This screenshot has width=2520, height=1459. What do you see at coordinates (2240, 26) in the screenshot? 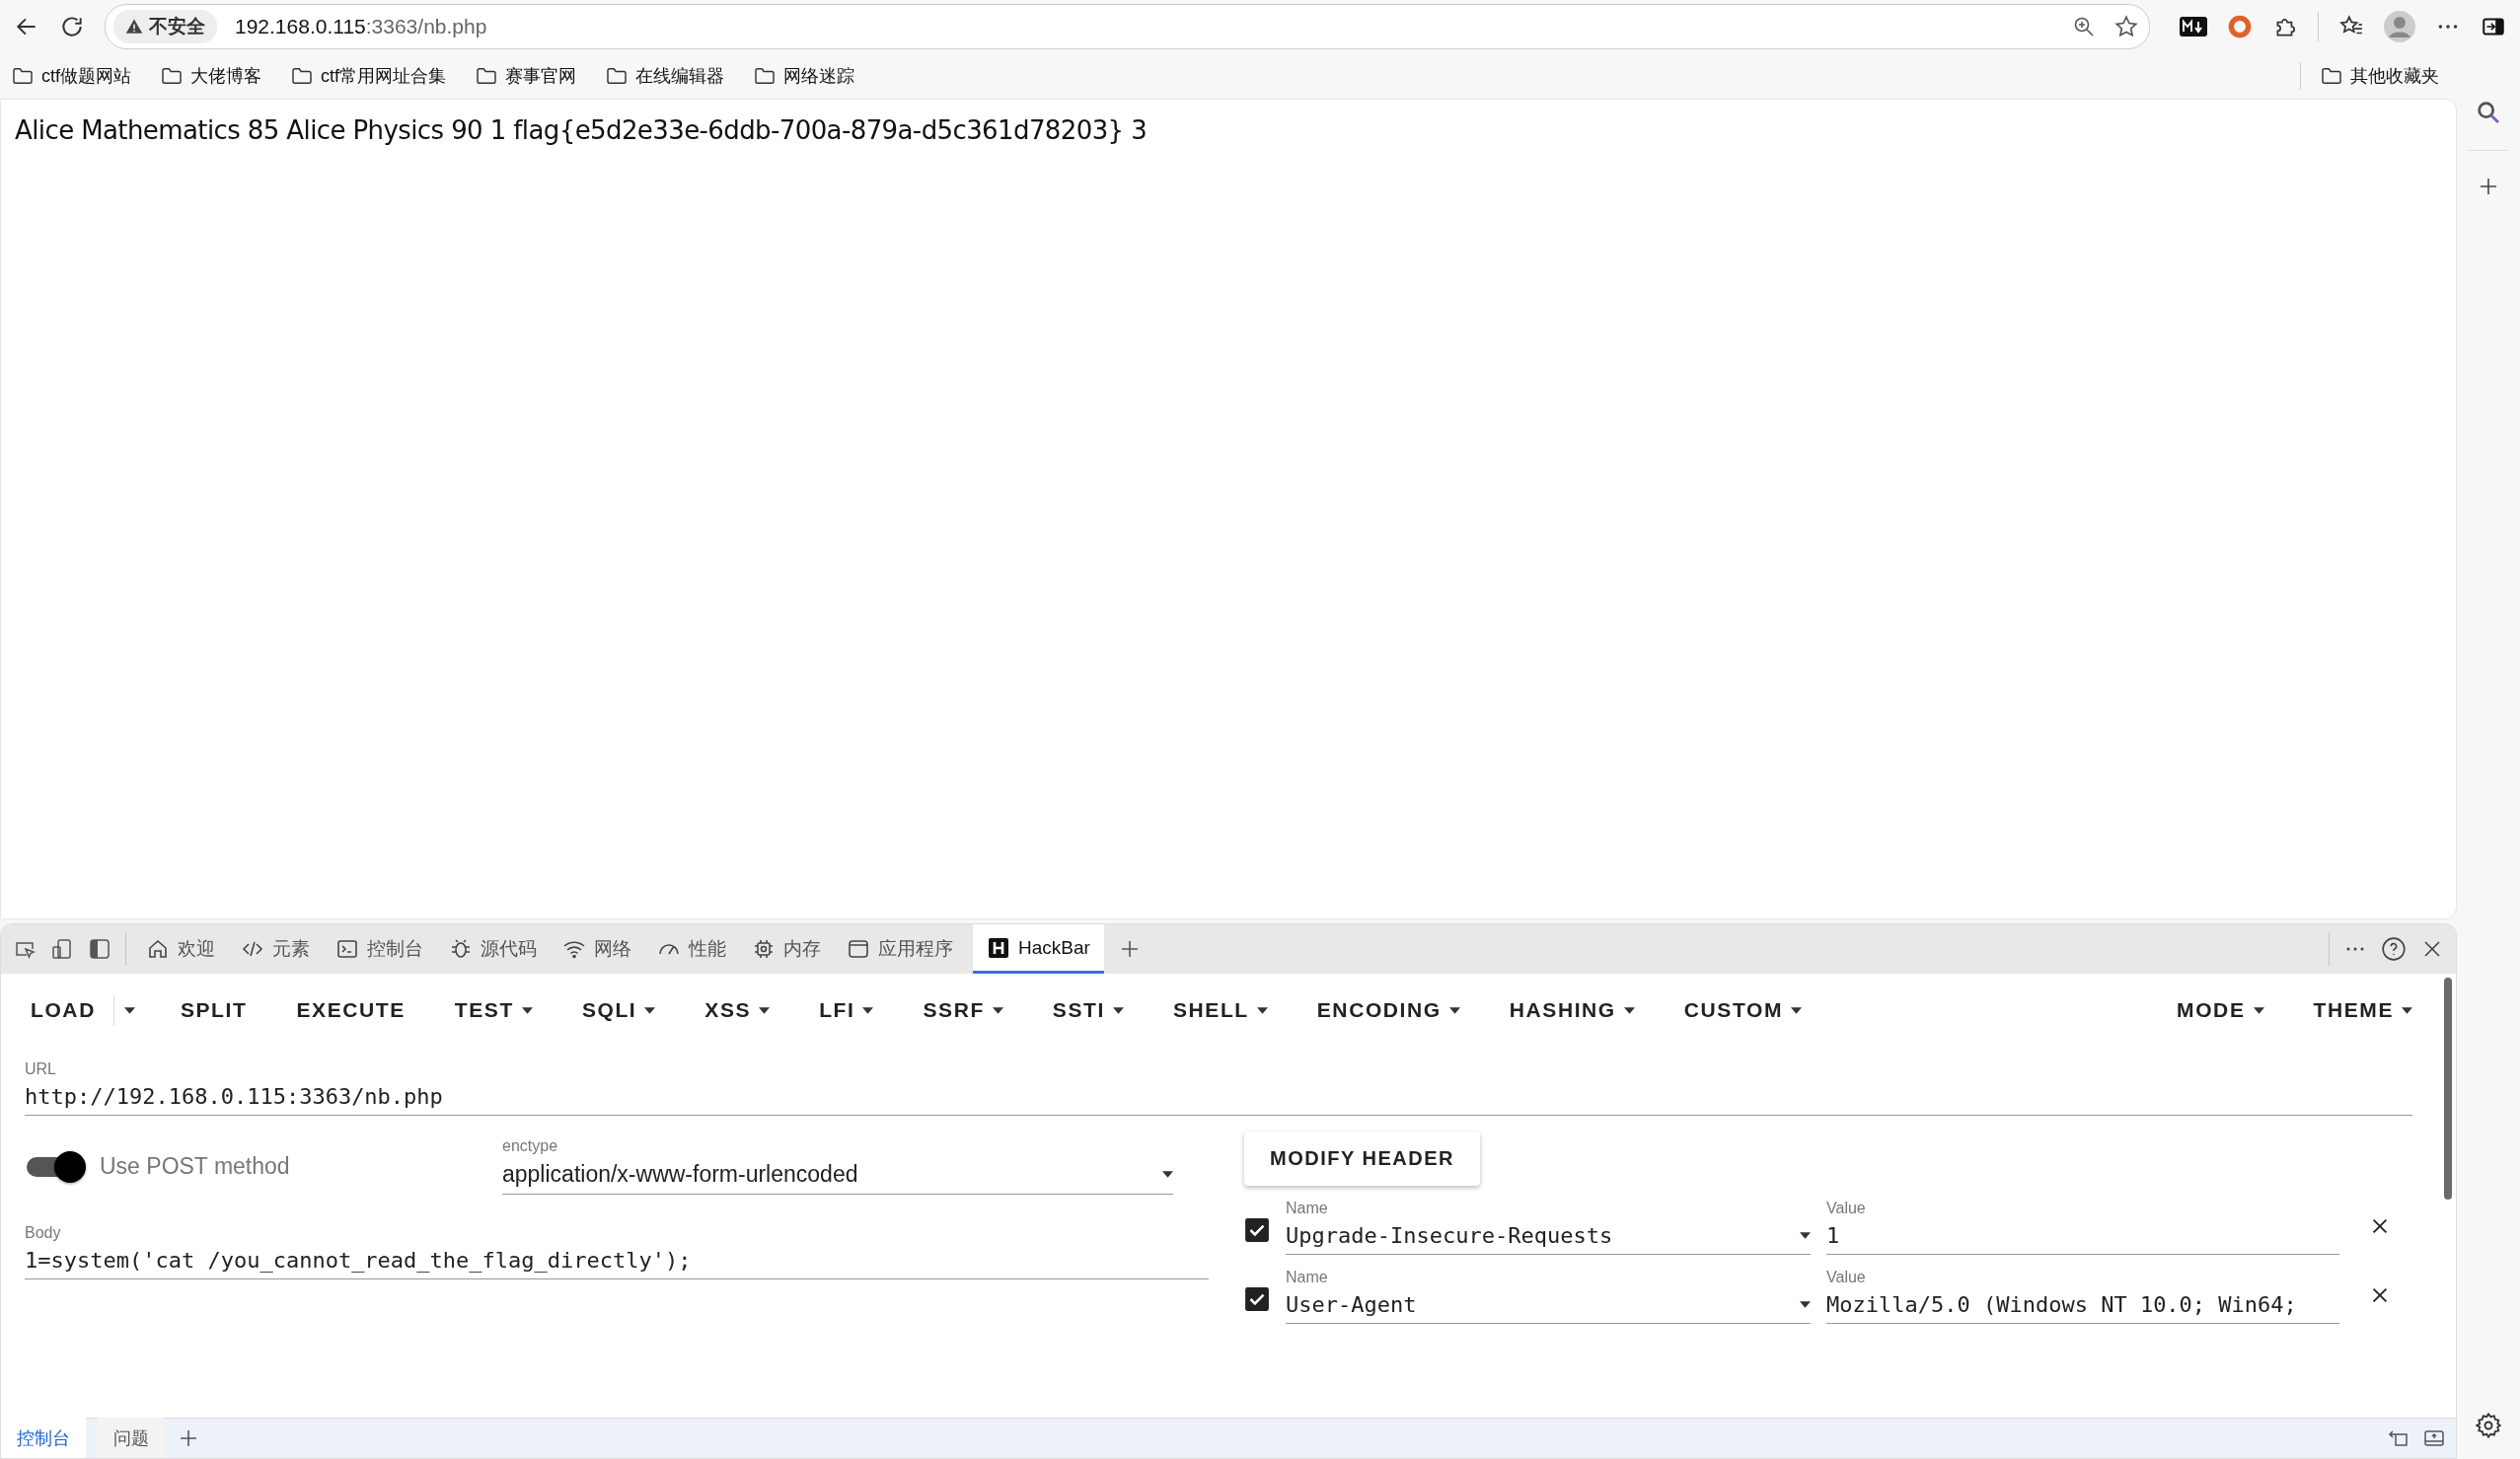
I see `ring-icon` at bounding box center [2240, 26].